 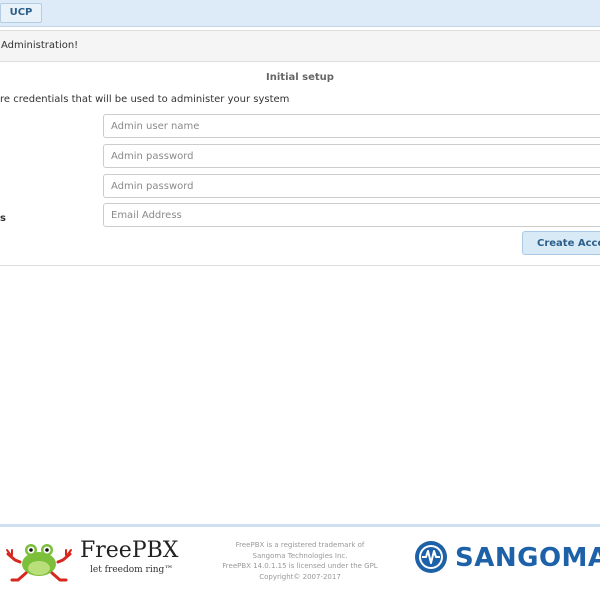 I want to click on email-field-label: s, so click(x=3, y=218).